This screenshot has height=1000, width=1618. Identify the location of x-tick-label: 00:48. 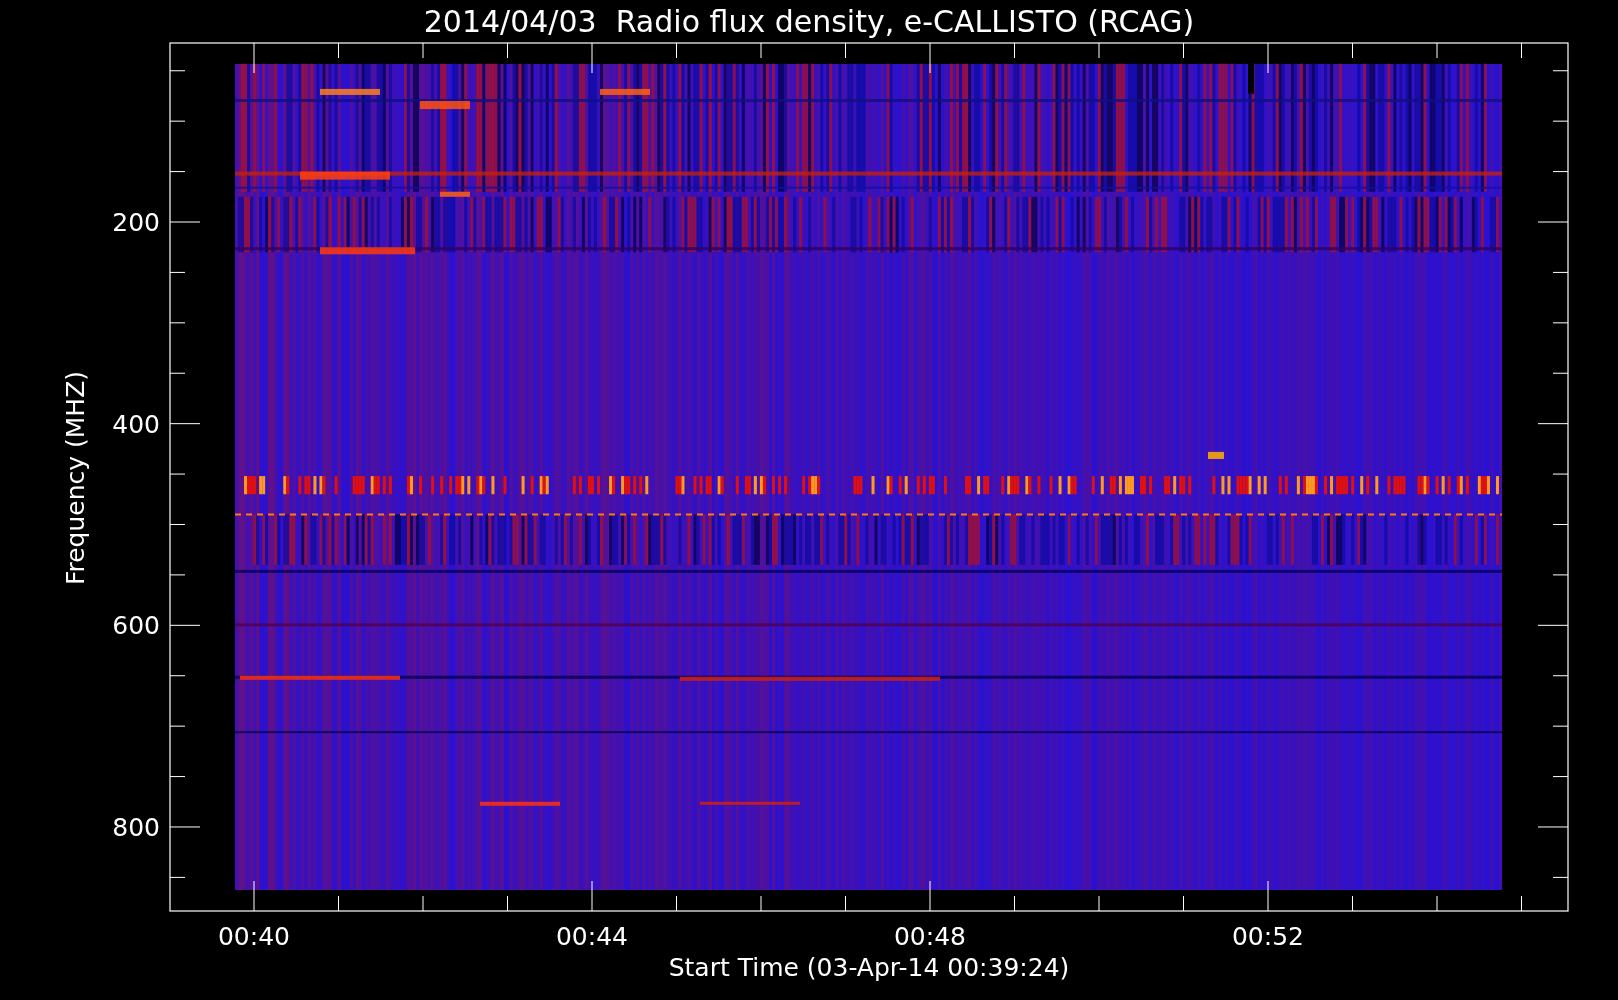
(930, 936).